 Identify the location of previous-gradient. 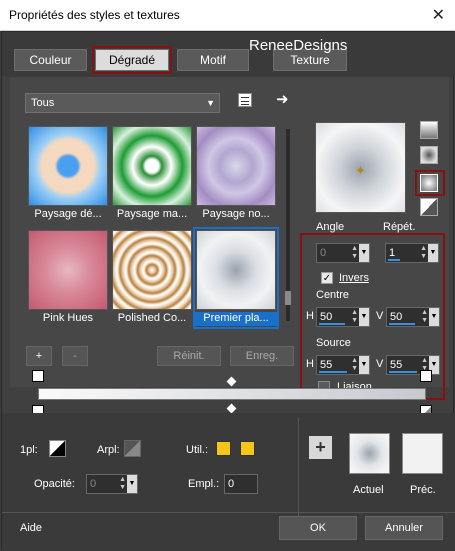
(422, 453).